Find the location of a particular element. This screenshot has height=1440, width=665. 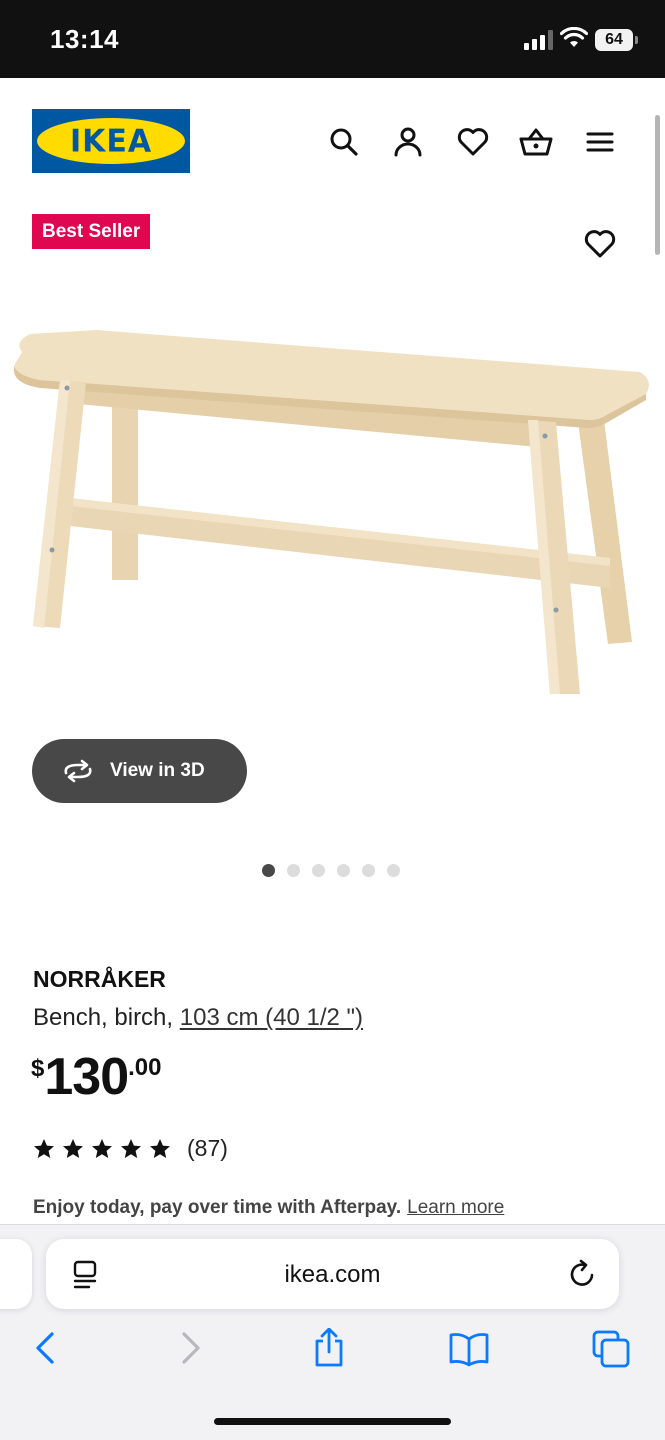

basket-icon is located at coordinates (536, 142).